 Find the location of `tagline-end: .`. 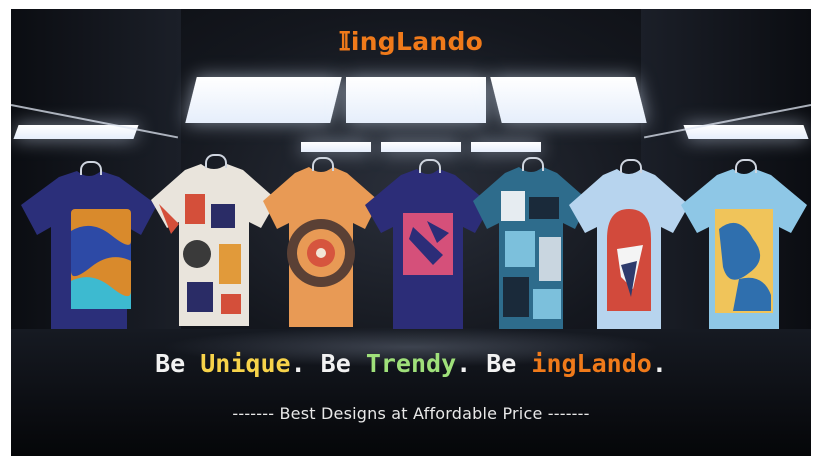

tagline-end: . is located at coordinates (659, 363).